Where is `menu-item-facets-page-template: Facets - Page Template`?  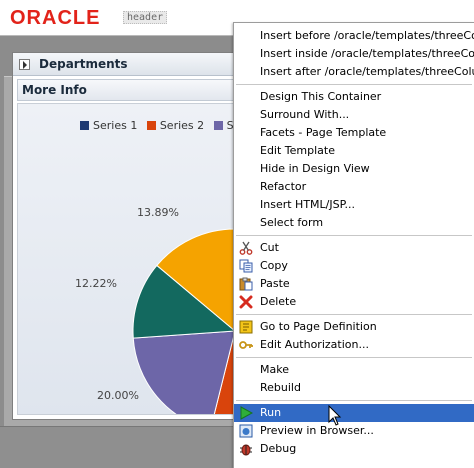
menu-item-facets-page-template: Facets - Page Template is located at coordinates (354, 133).